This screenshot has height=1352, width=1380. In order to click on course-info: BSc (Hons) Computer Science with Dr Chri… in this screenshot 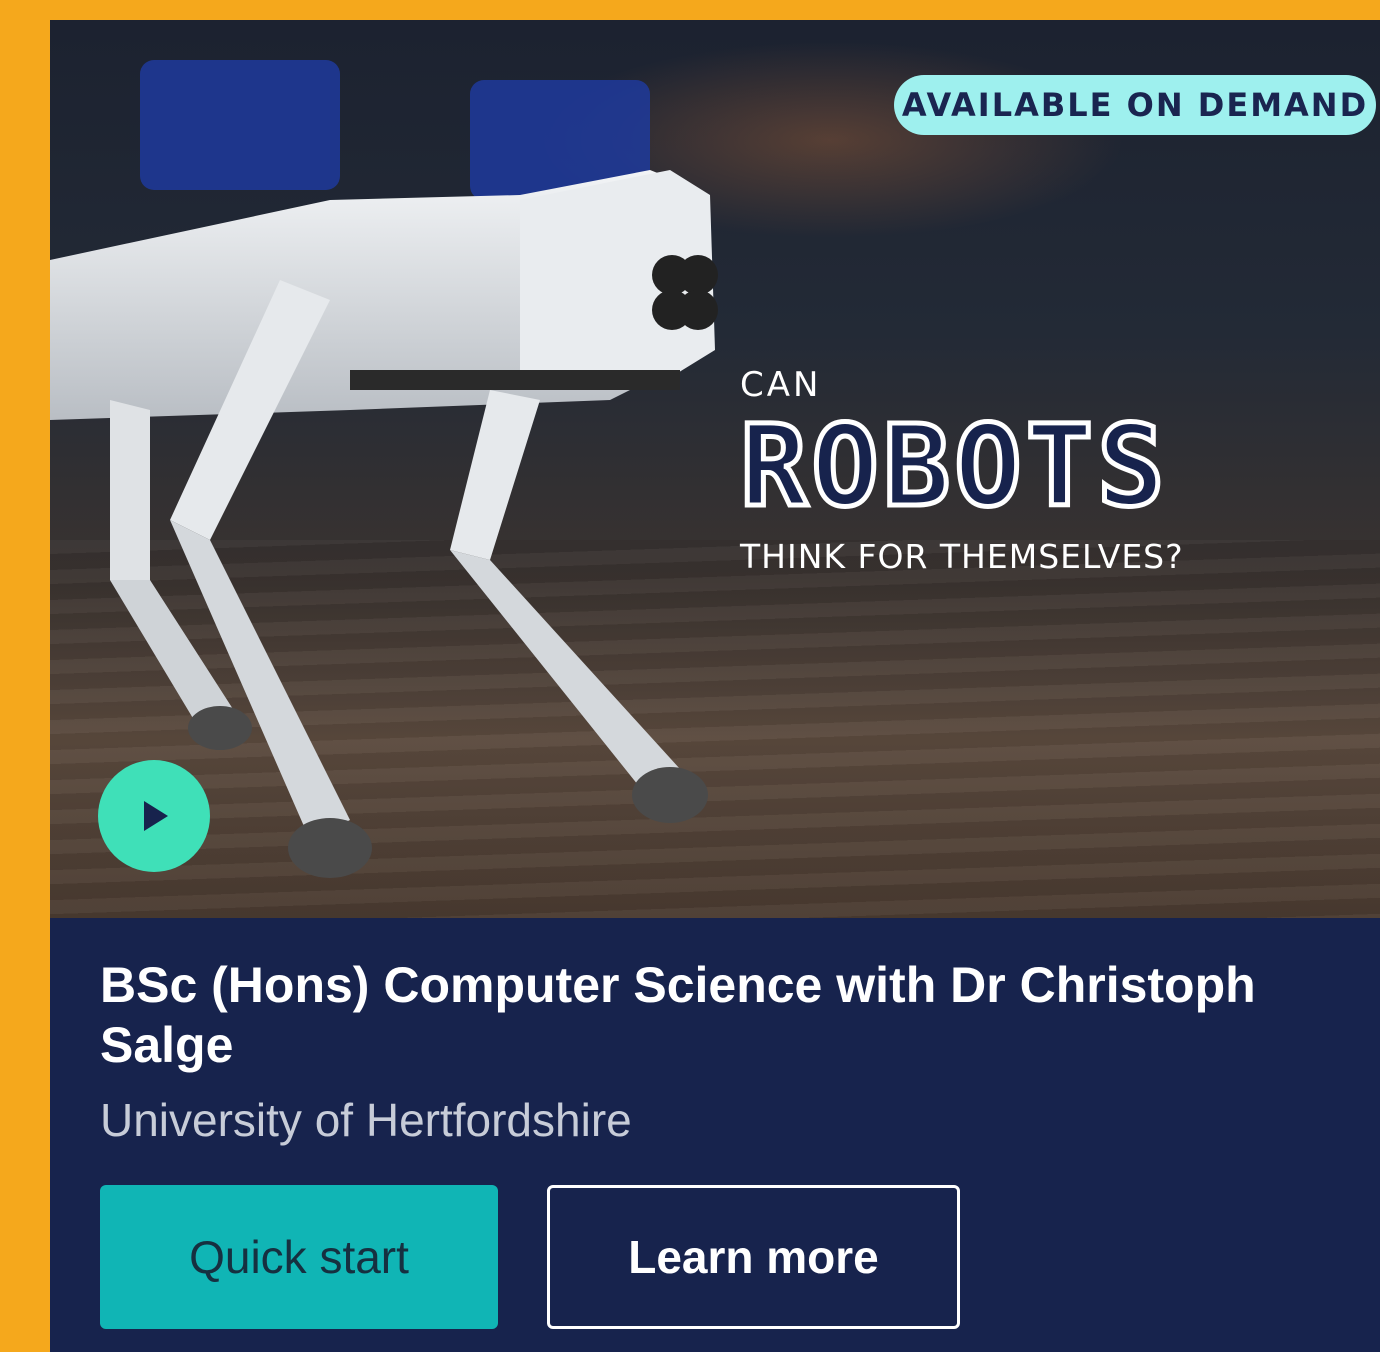, I will do `click(720, 1051)`.